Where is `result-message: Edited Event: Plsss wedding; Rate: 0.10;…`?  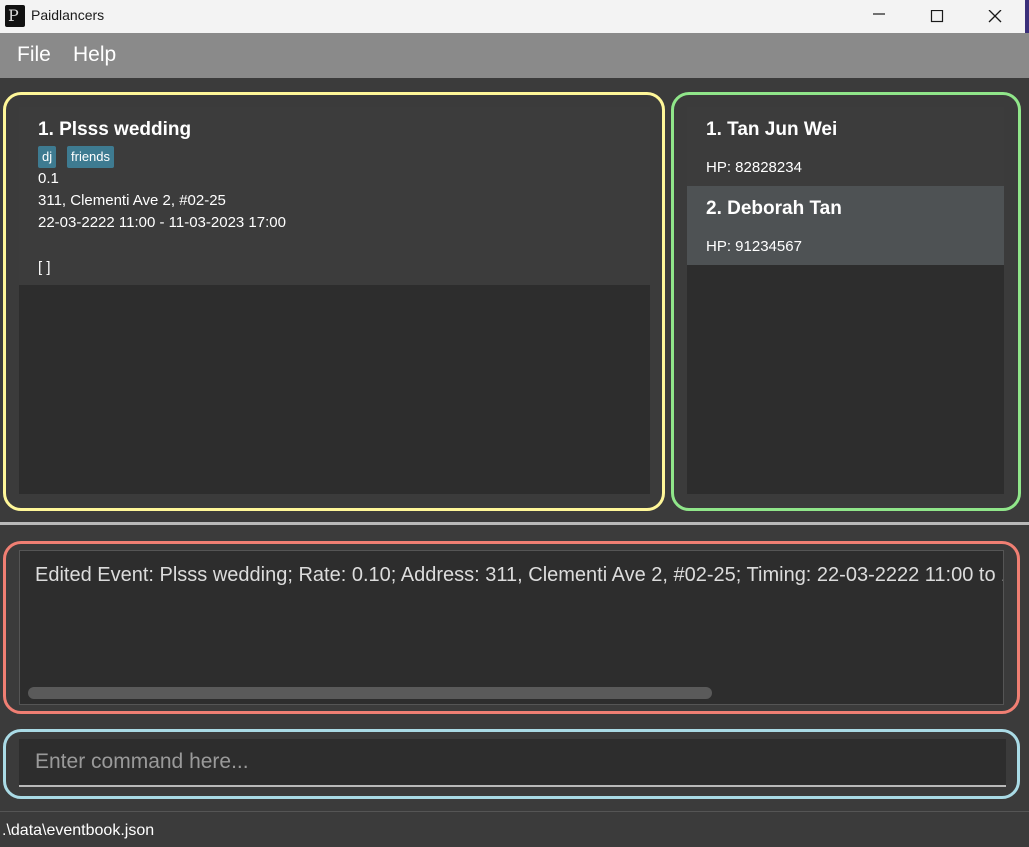
result-message: Edited Event: Plsss wedding; Rate: 0.10;… is located at coordinates (519, 575).